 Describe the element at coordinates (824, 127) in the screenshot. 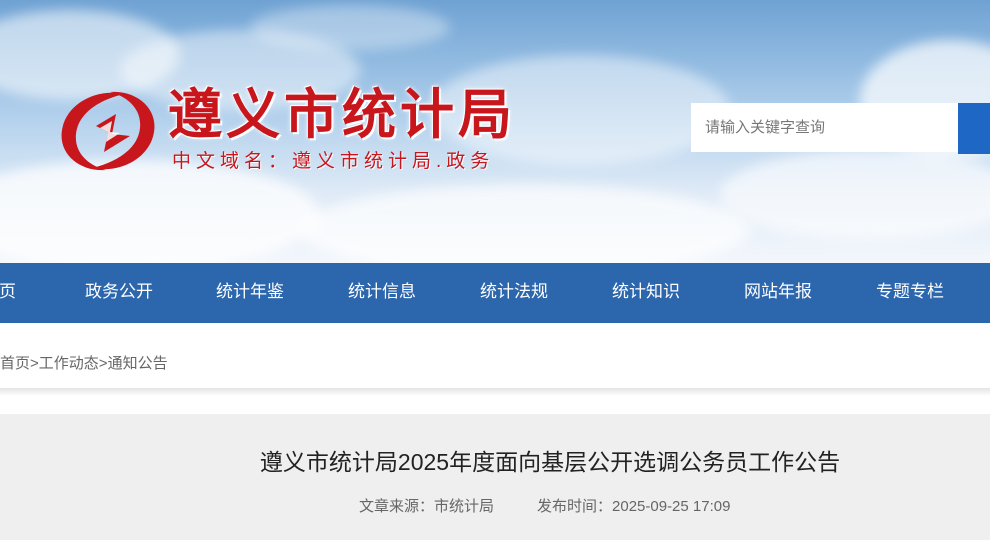

I see `search-input` at that location.